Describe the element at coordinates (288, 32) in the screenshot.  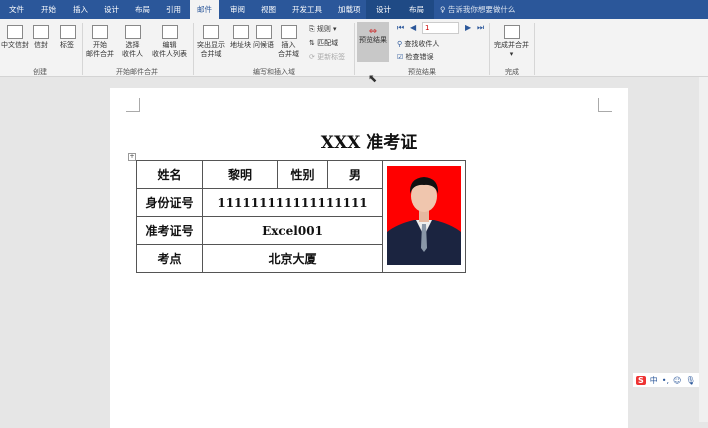
I see `insert-field-icon` at that location.